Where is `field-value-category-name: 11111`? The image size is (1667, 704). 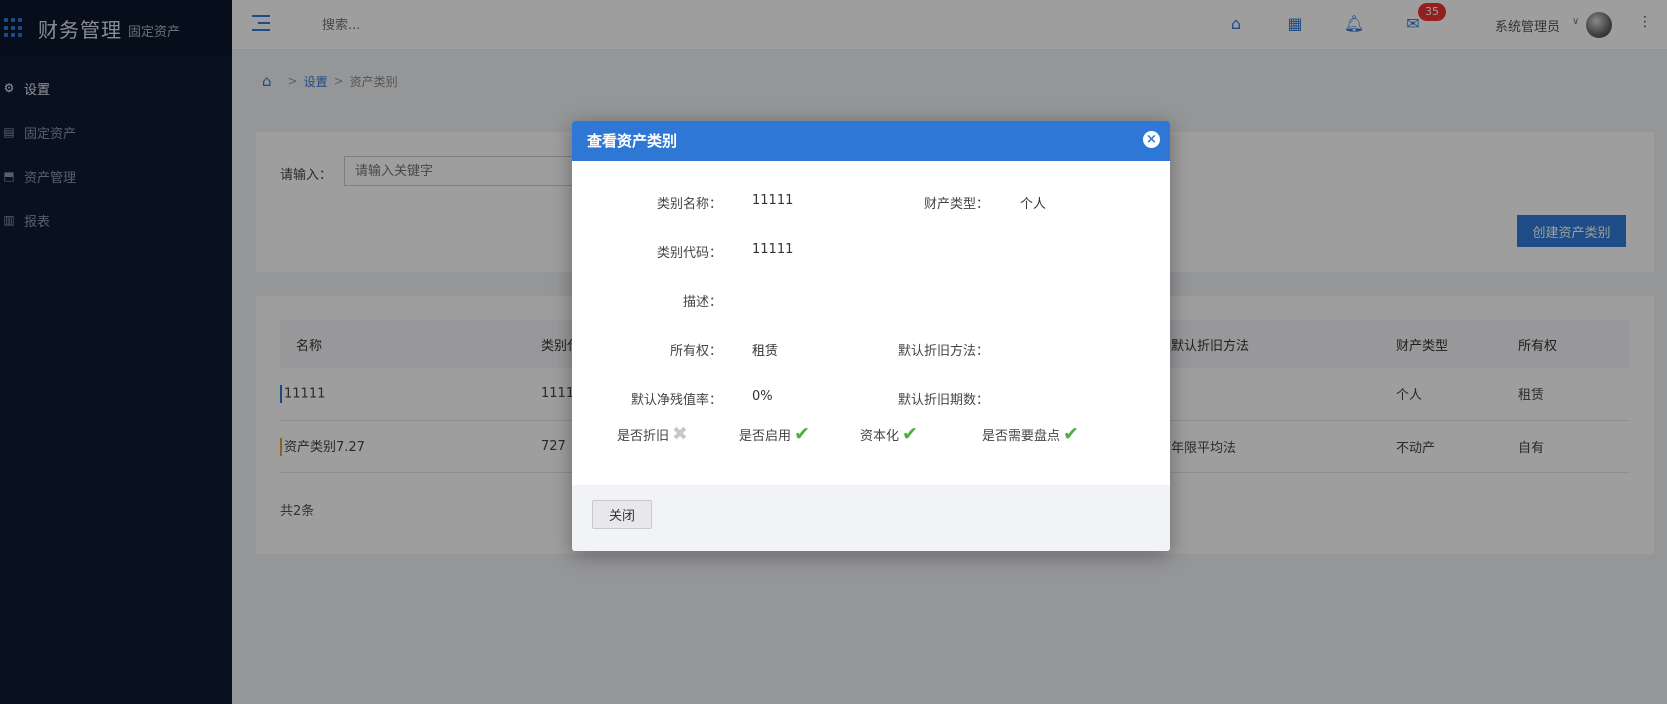
field-value-category-name: 11111 is located at coordinates (773, 200).